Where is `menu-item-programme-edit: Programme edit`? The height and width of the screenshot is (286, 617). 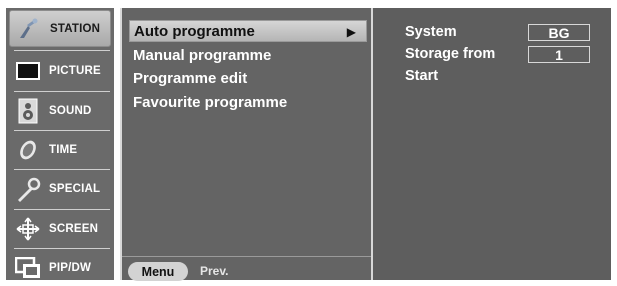
menu-item-programme-edit: Programme edit is located at coordinates (248, 78).